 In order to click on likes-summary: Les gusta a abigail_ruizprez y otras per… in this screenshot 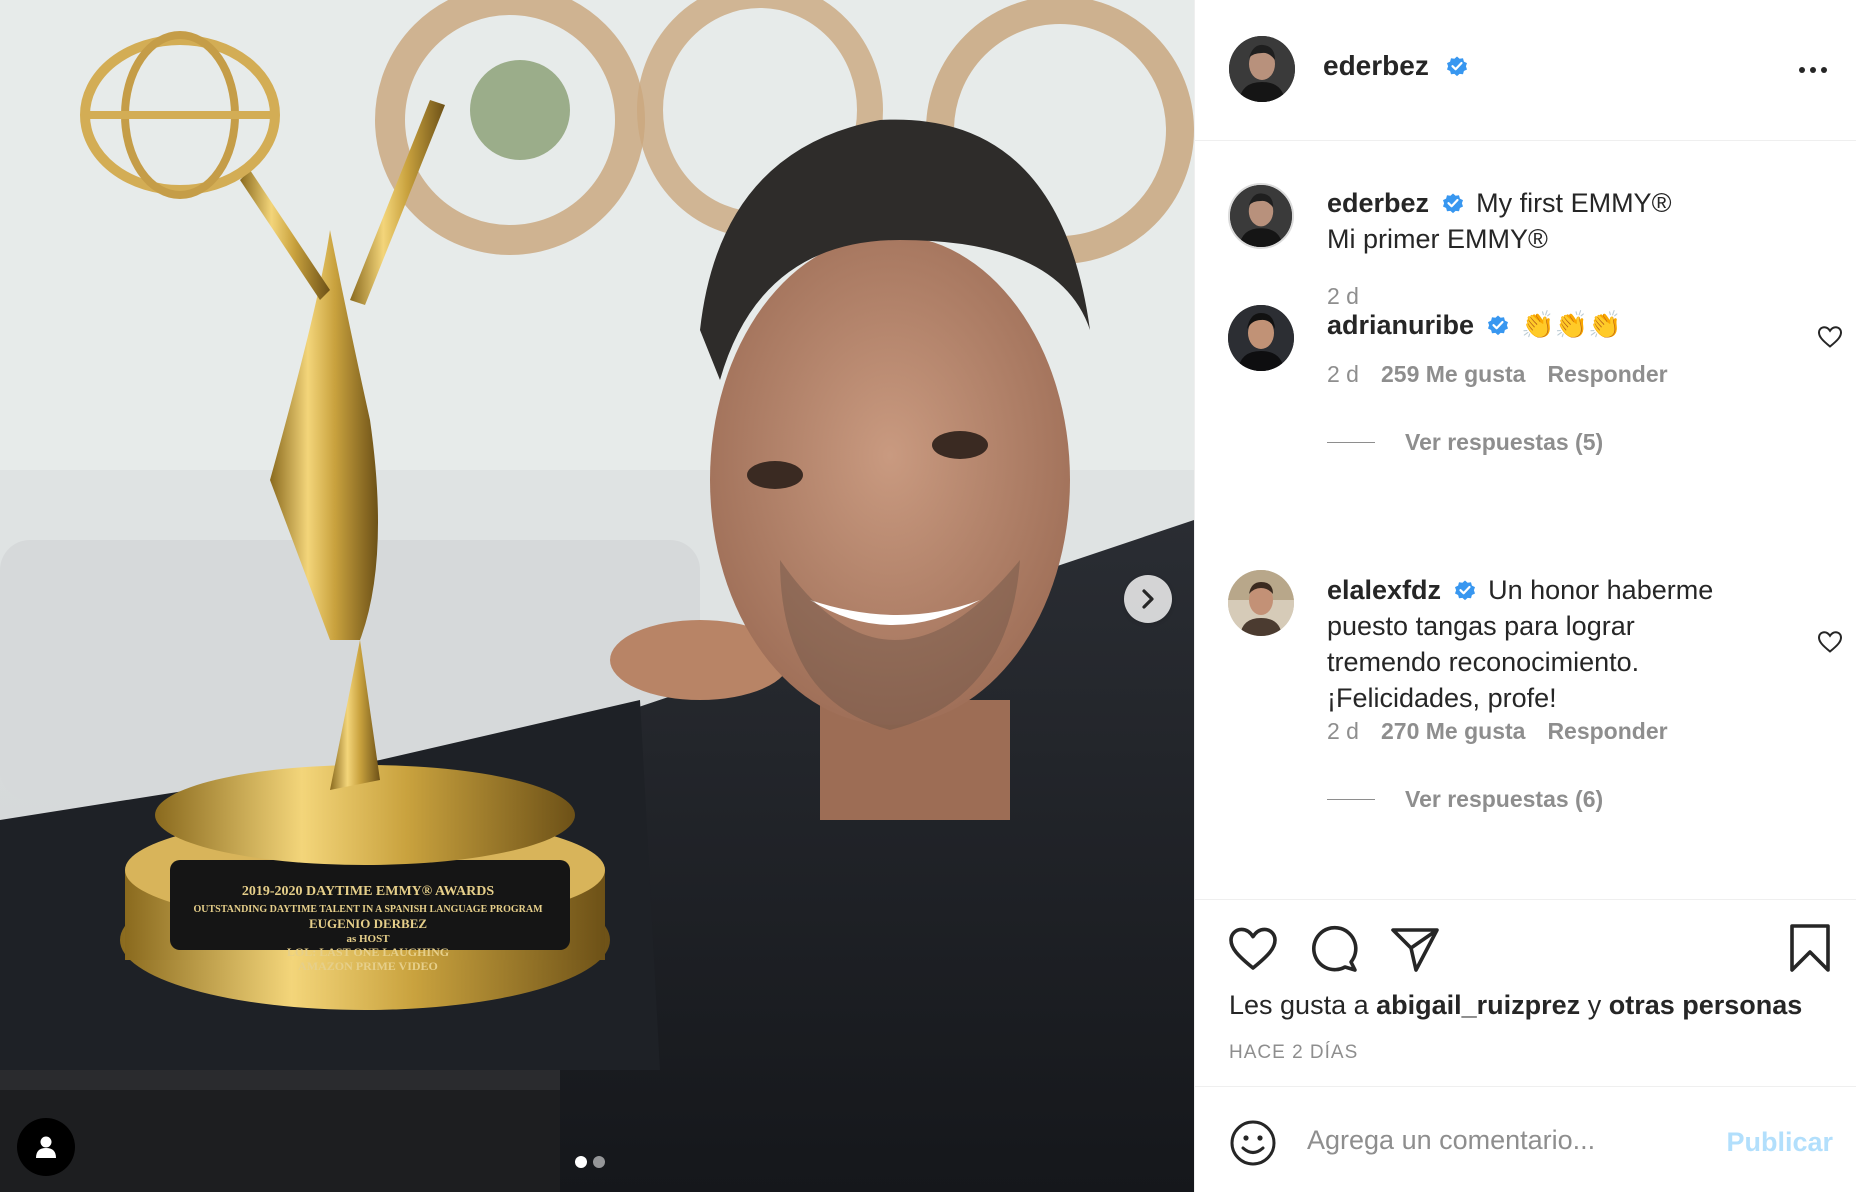, I will do `click(1515, 1005)`.